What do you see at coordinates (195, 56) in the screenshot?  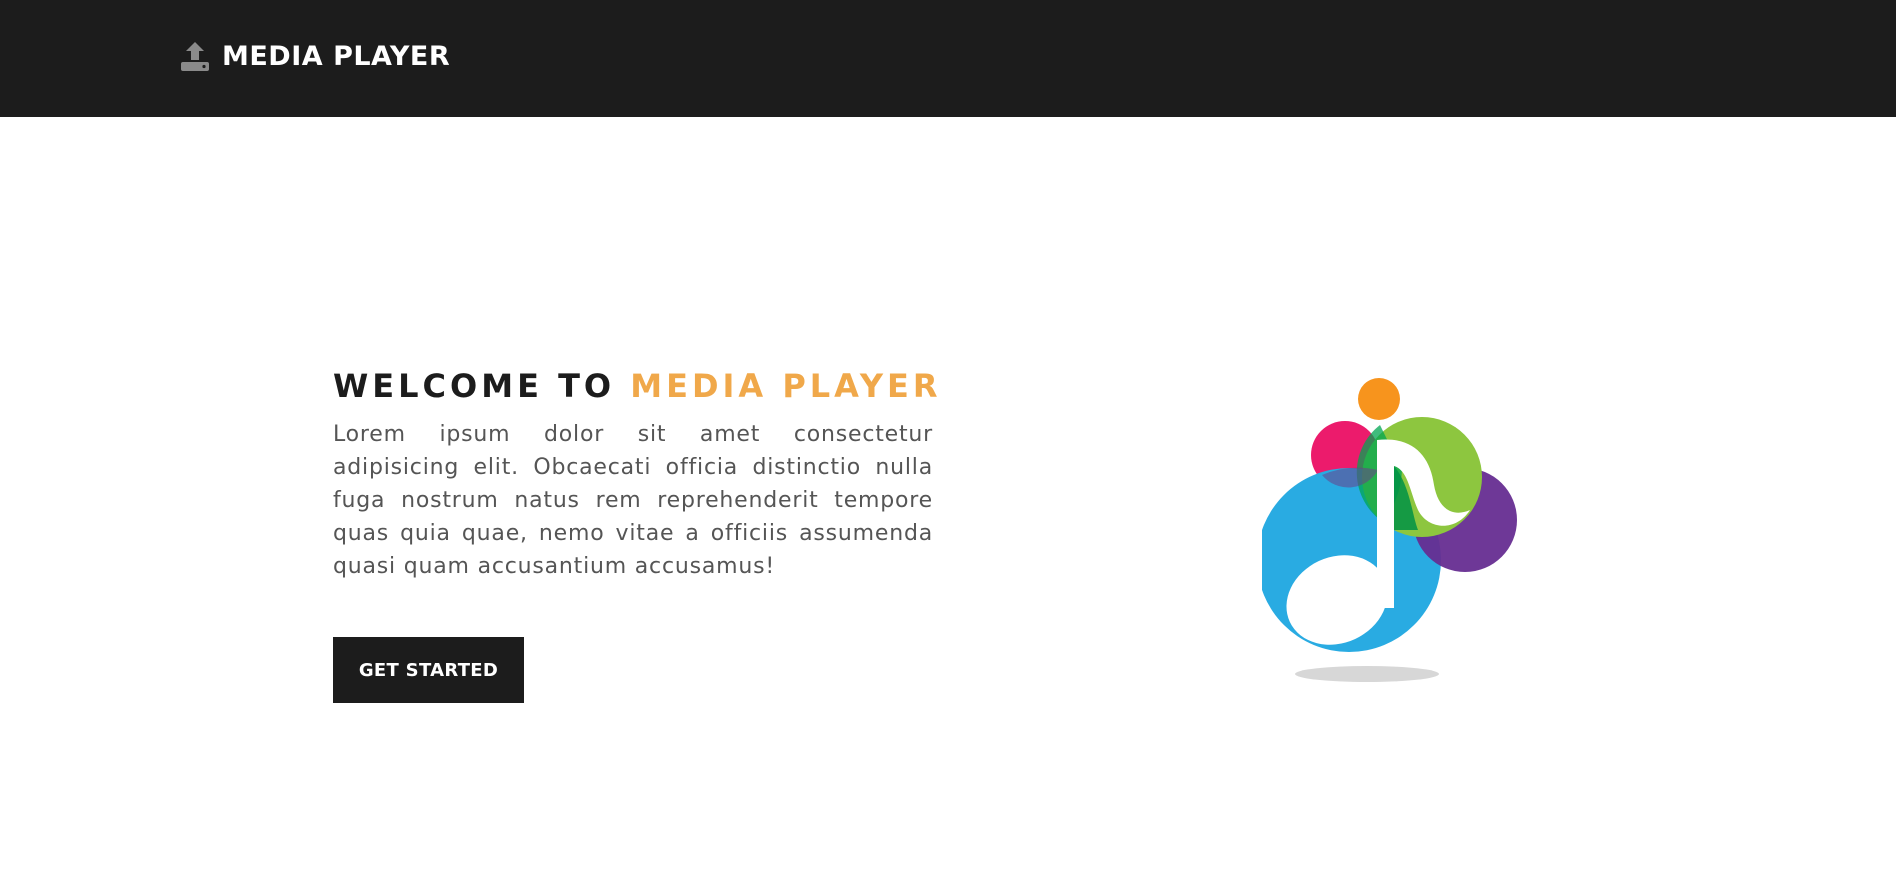 I see `upload-icon` at bounding box center [195, 56].